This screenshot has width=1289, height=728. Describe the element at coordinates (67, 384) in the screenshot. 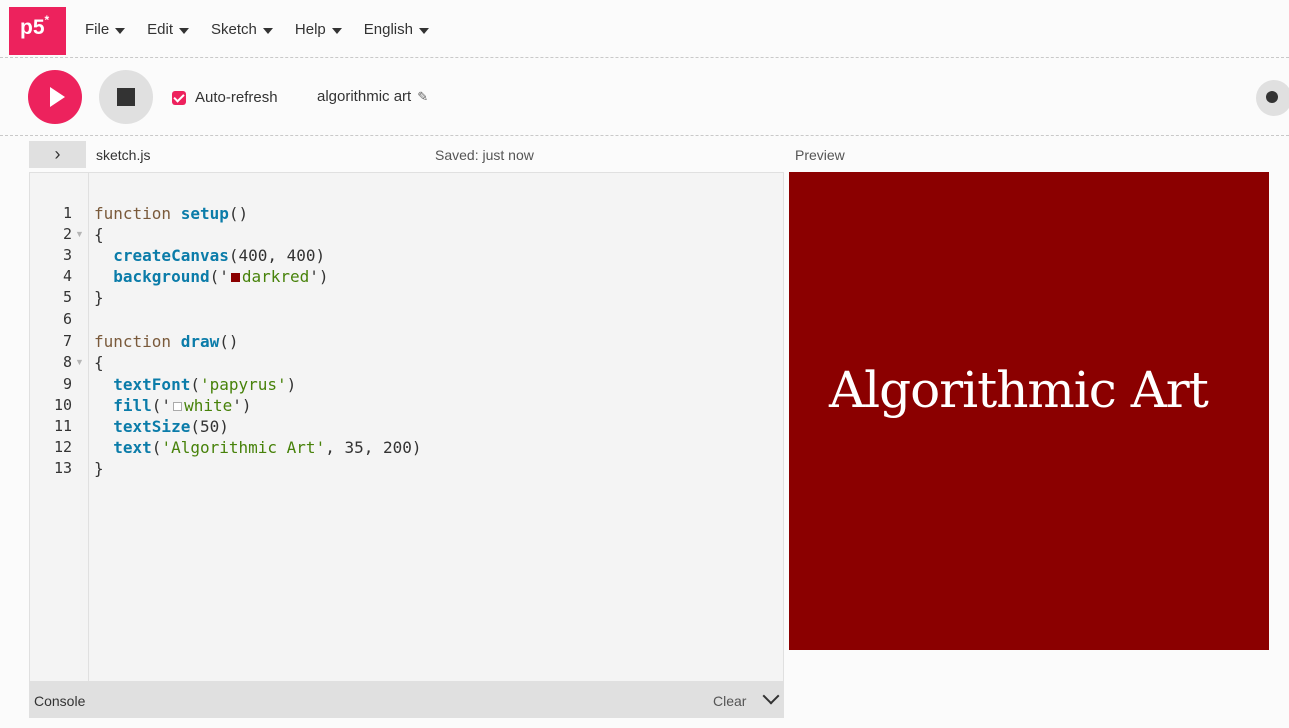

I see `line-number: 9` at that location.